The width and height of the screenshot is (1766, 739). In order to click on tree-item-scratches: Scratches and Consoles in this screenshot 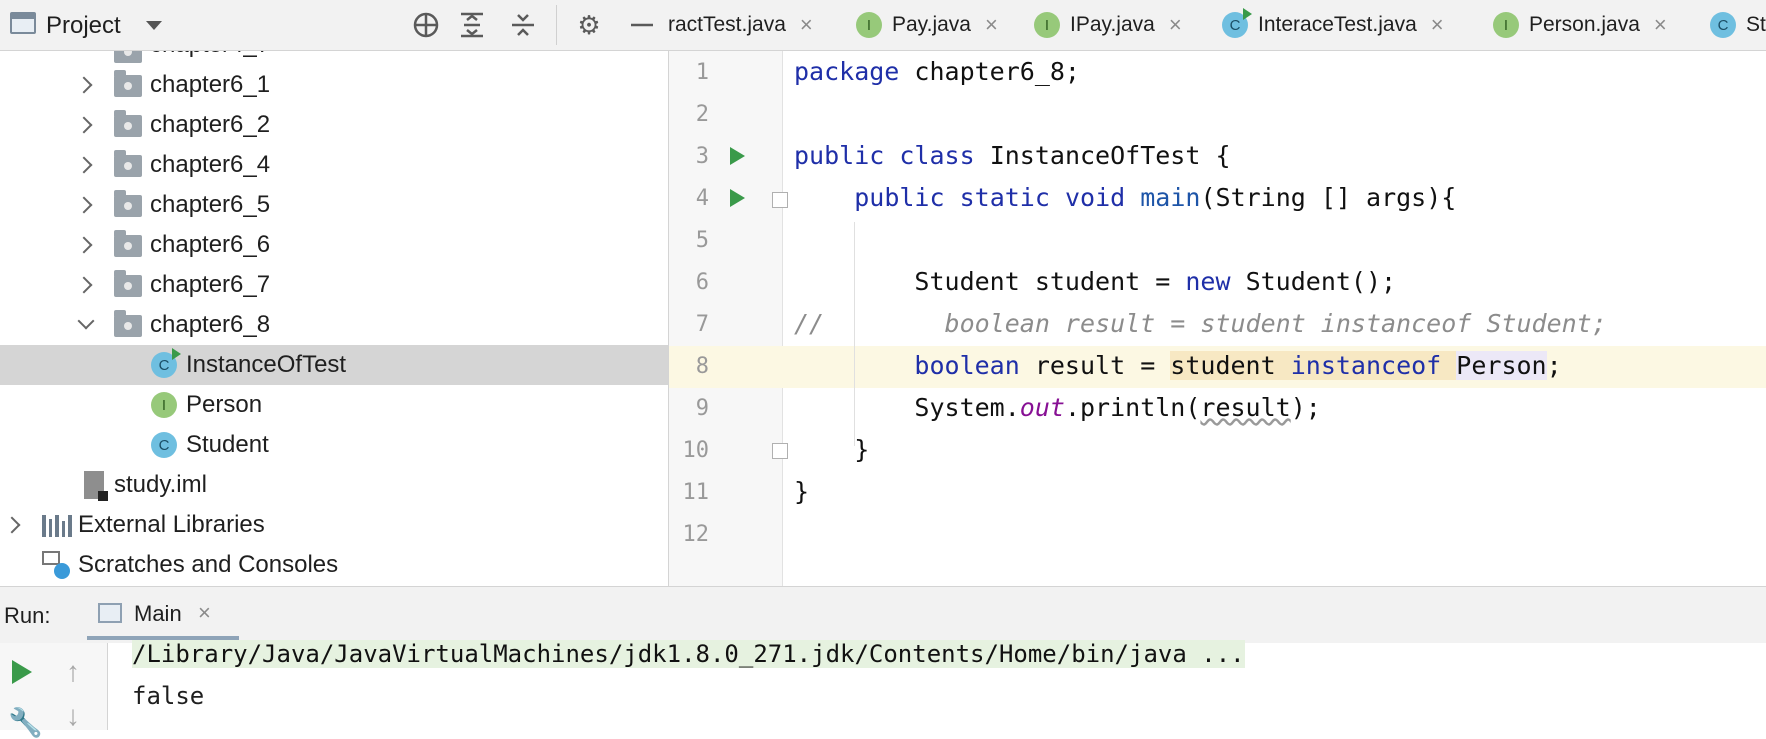, I will do `click(334, 565)`.